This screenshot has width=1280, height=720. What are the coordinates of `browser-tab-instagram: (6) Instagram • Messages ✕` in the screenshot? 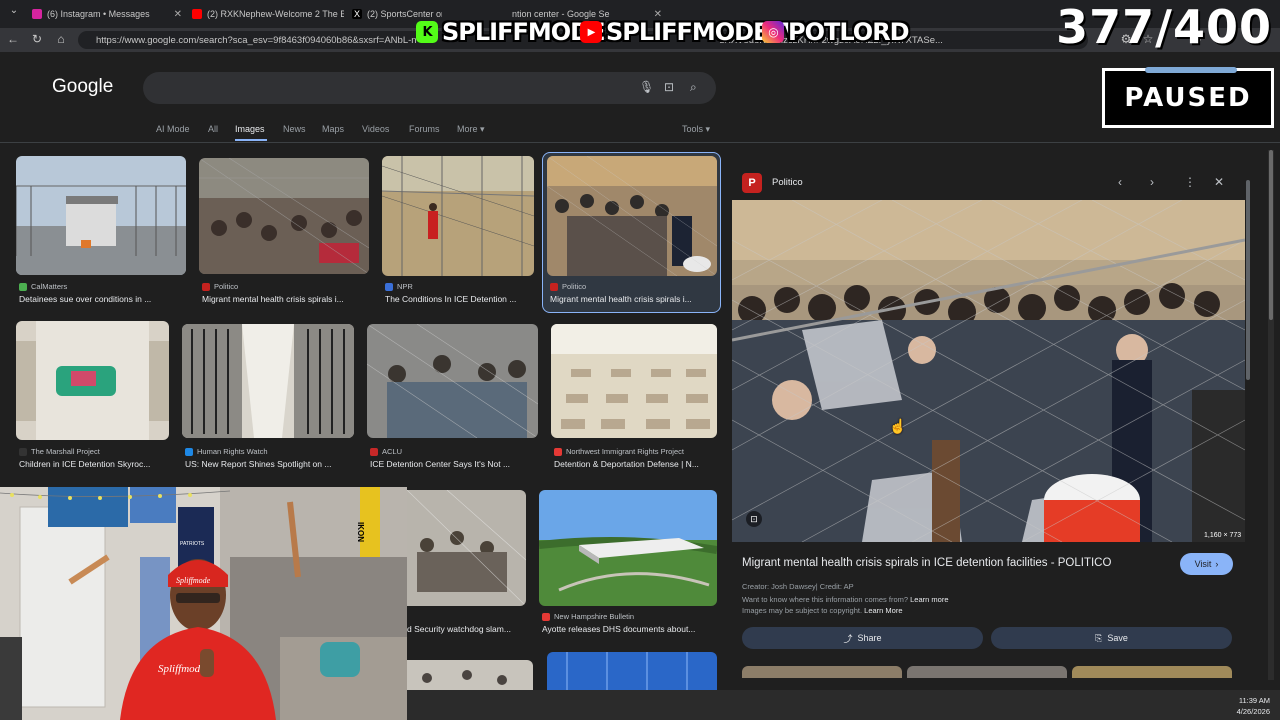 It's located at (107, 14).